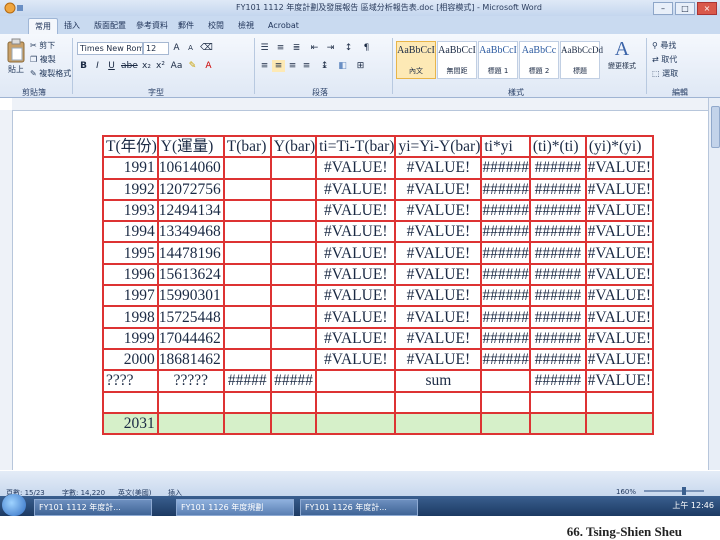 The image size is (720, 540). I want to click on copy-button: ❐ 複製, so click(43, 59).